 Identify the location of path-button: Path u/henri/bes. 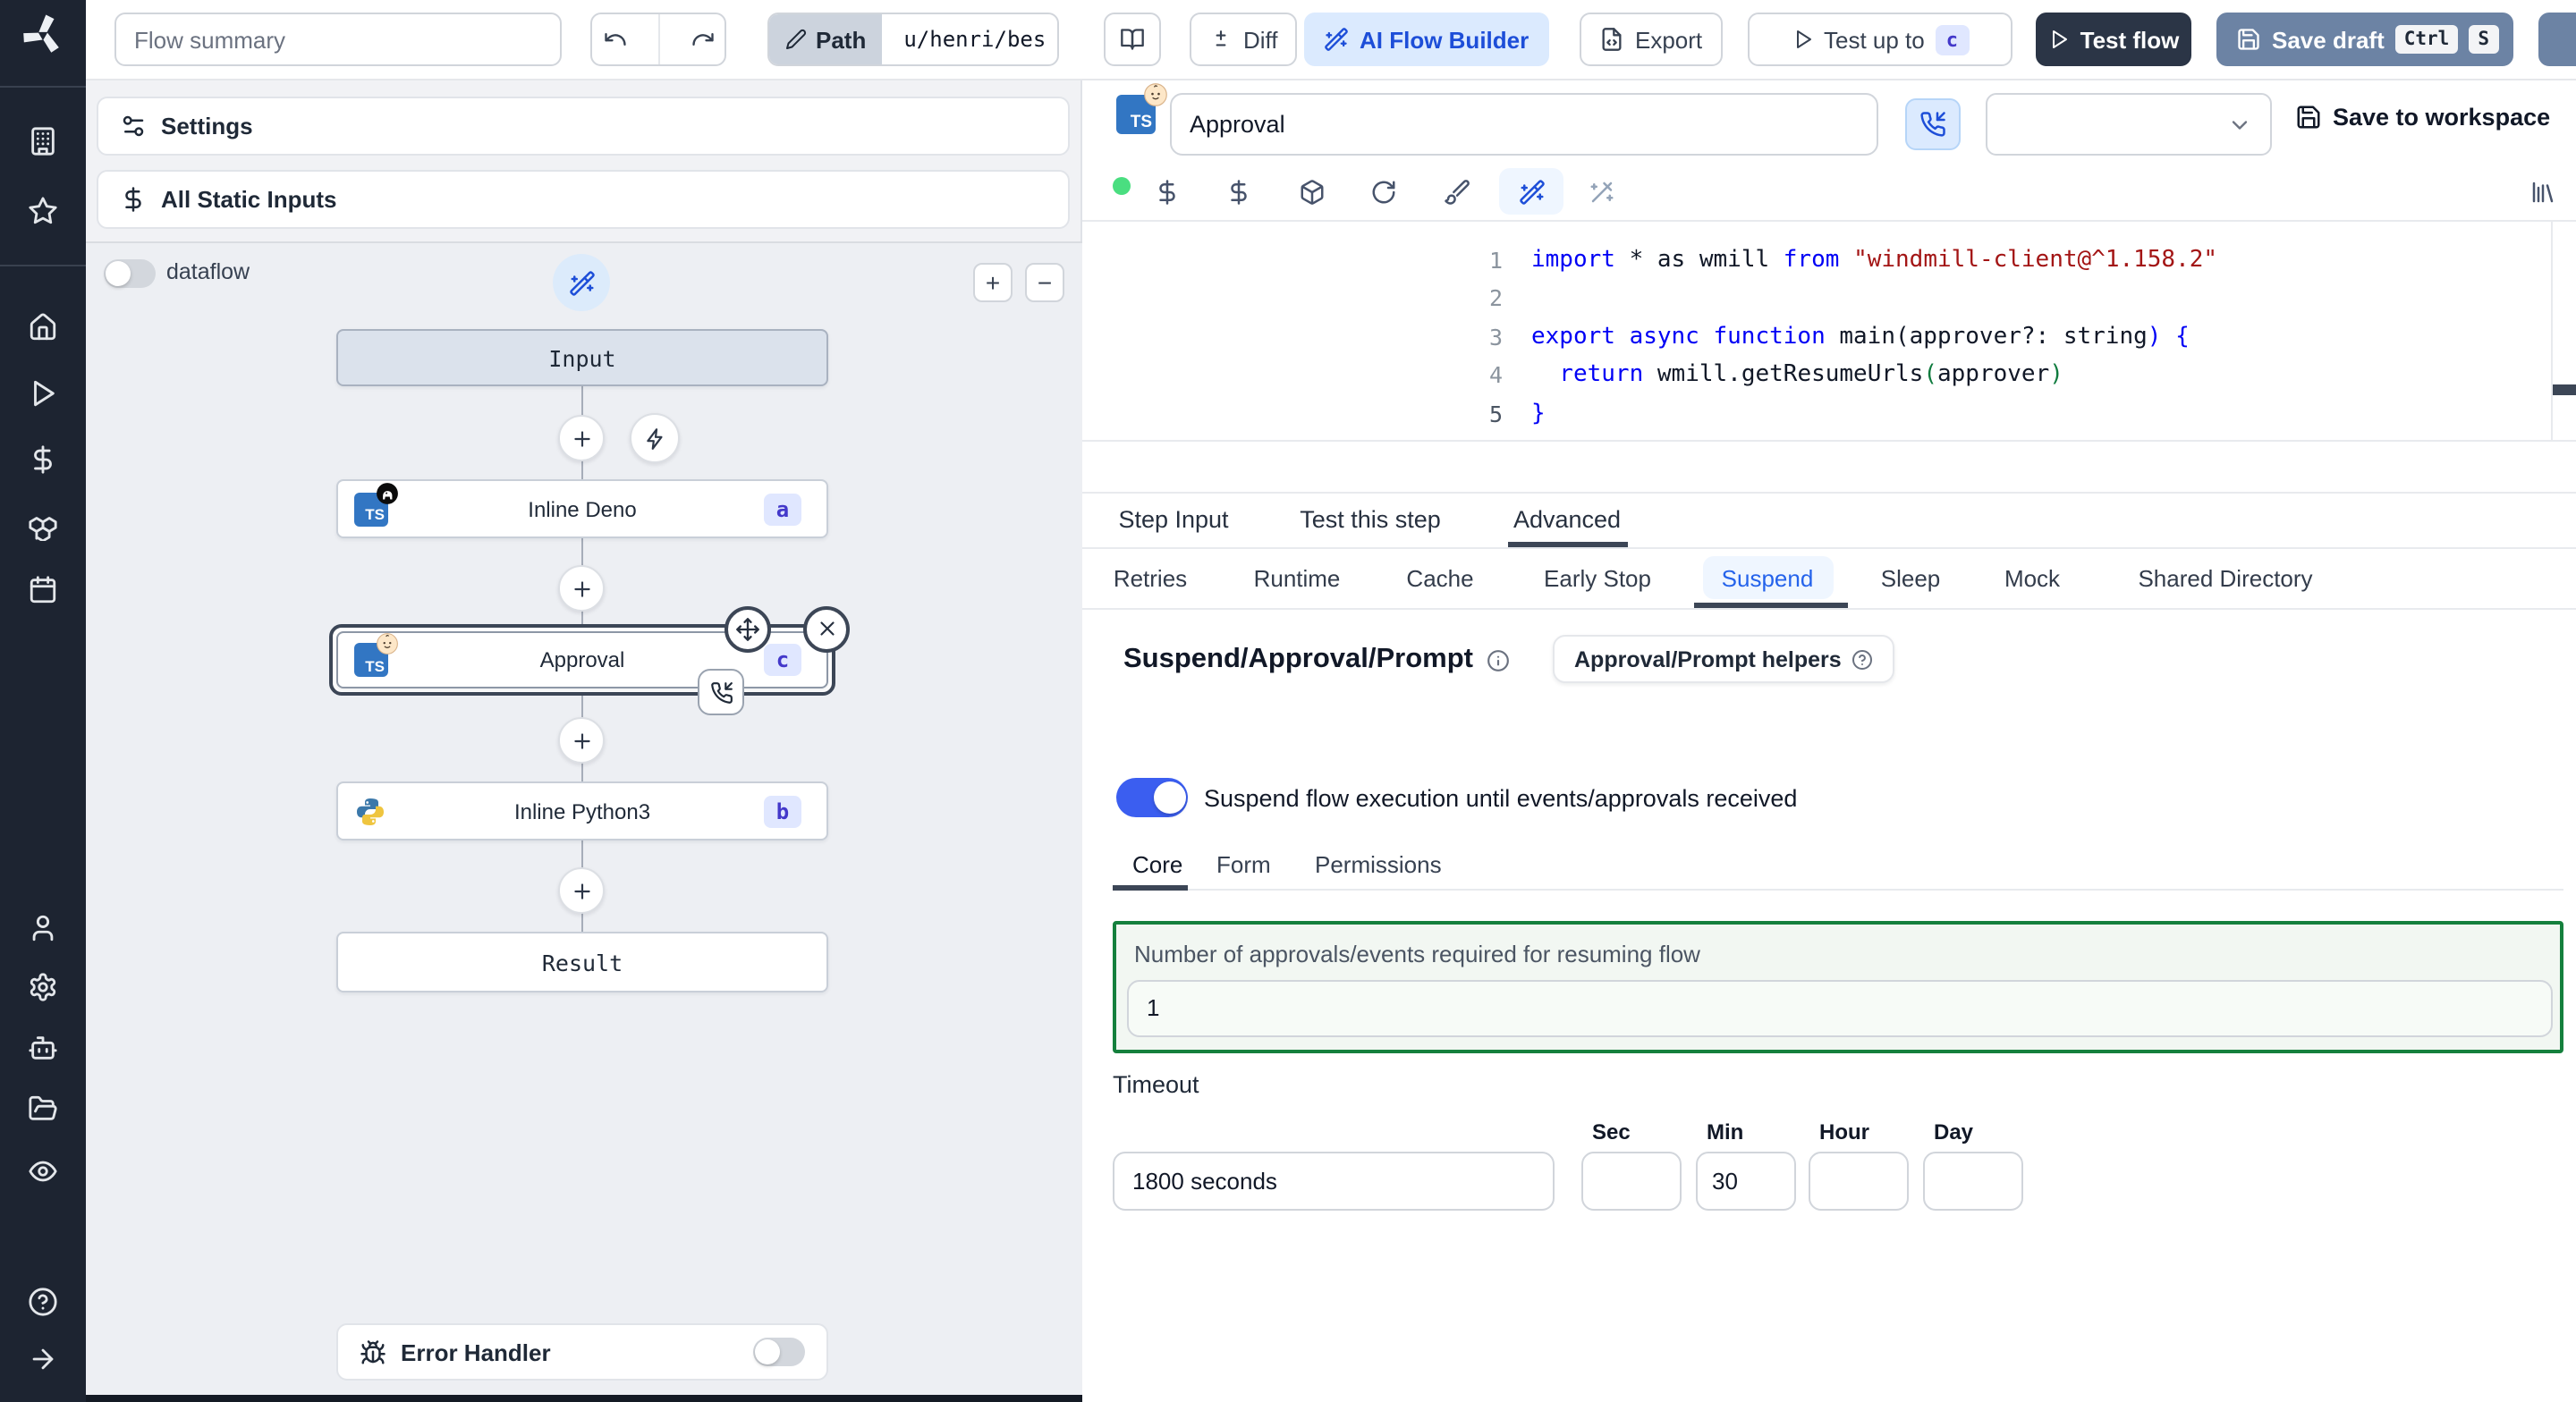
(913, 39).